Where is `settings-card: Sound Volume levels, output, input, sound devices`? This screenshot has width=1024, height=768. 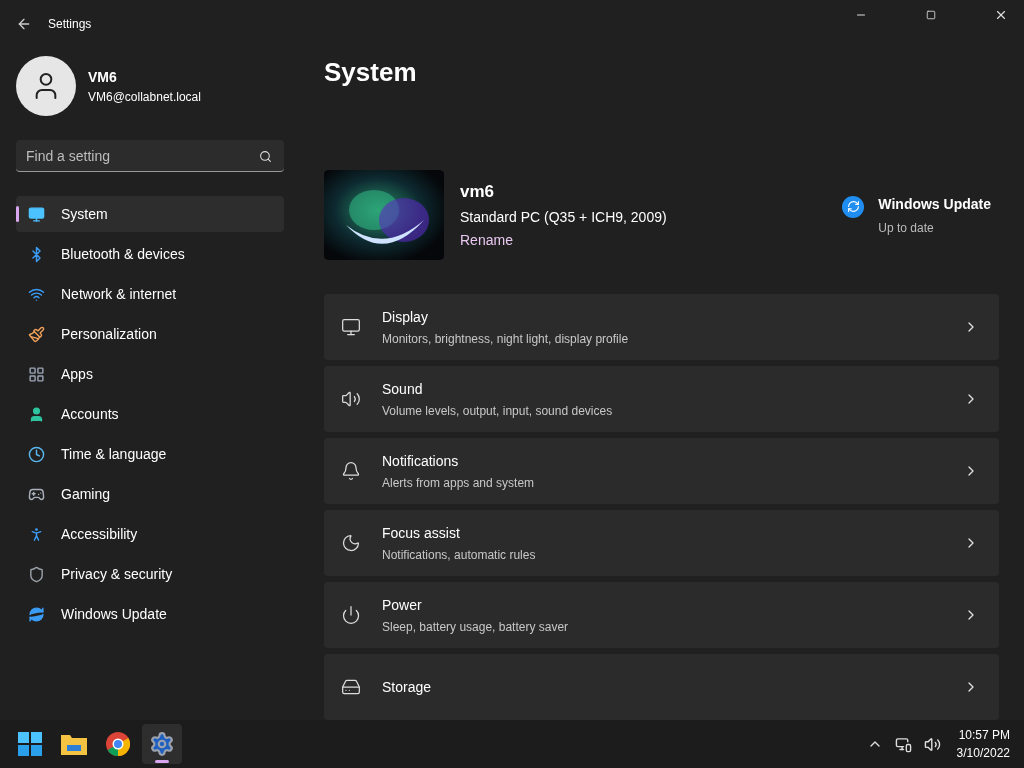 settings-card: Sound Volume levels, output, input, sound devices is located at coordinates (661, 399).